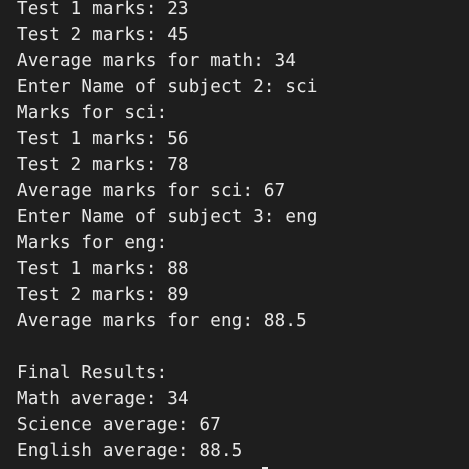  What do you see at coordinates (92, 373) in the screenshot?
I see `output-line: Final Results:` at bounding box center [92, 373].